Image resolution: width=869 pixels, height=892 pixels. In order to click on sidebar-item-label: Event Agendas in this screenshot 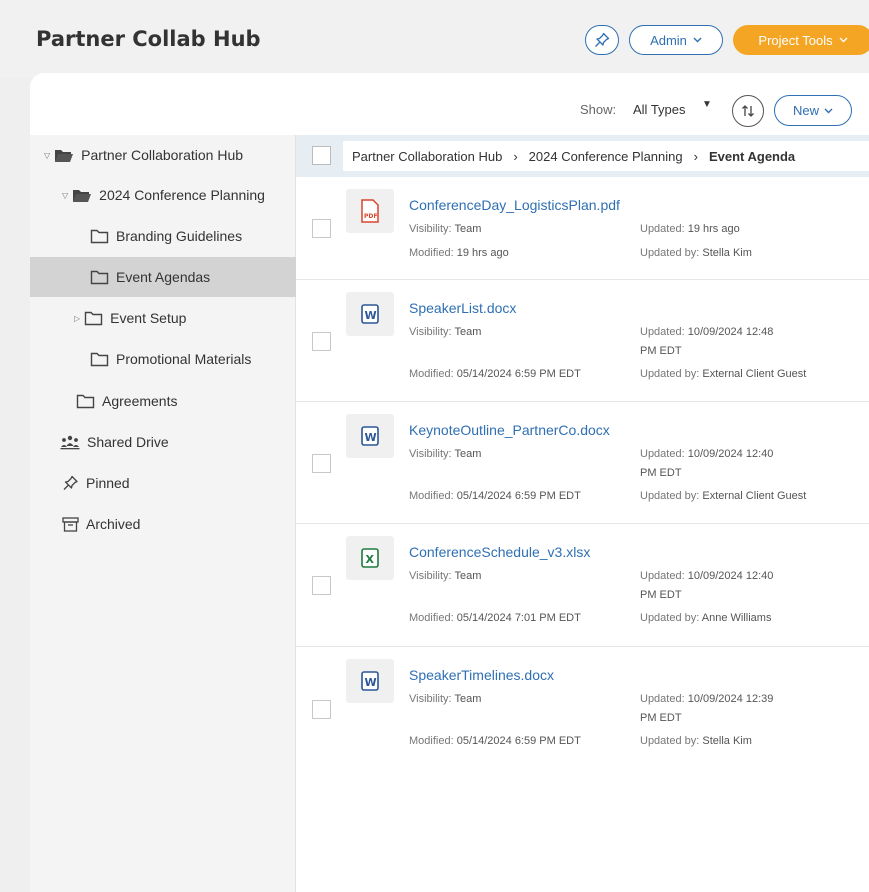, I will do `click(163, 277)`.